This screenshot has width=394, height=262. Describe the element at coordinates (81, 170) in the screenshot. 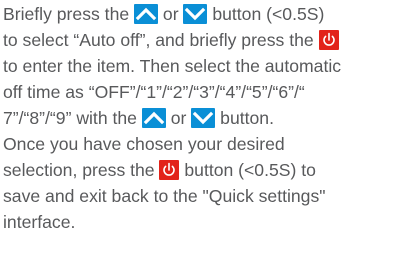

I see `text-segment: selection, press the` at that location.